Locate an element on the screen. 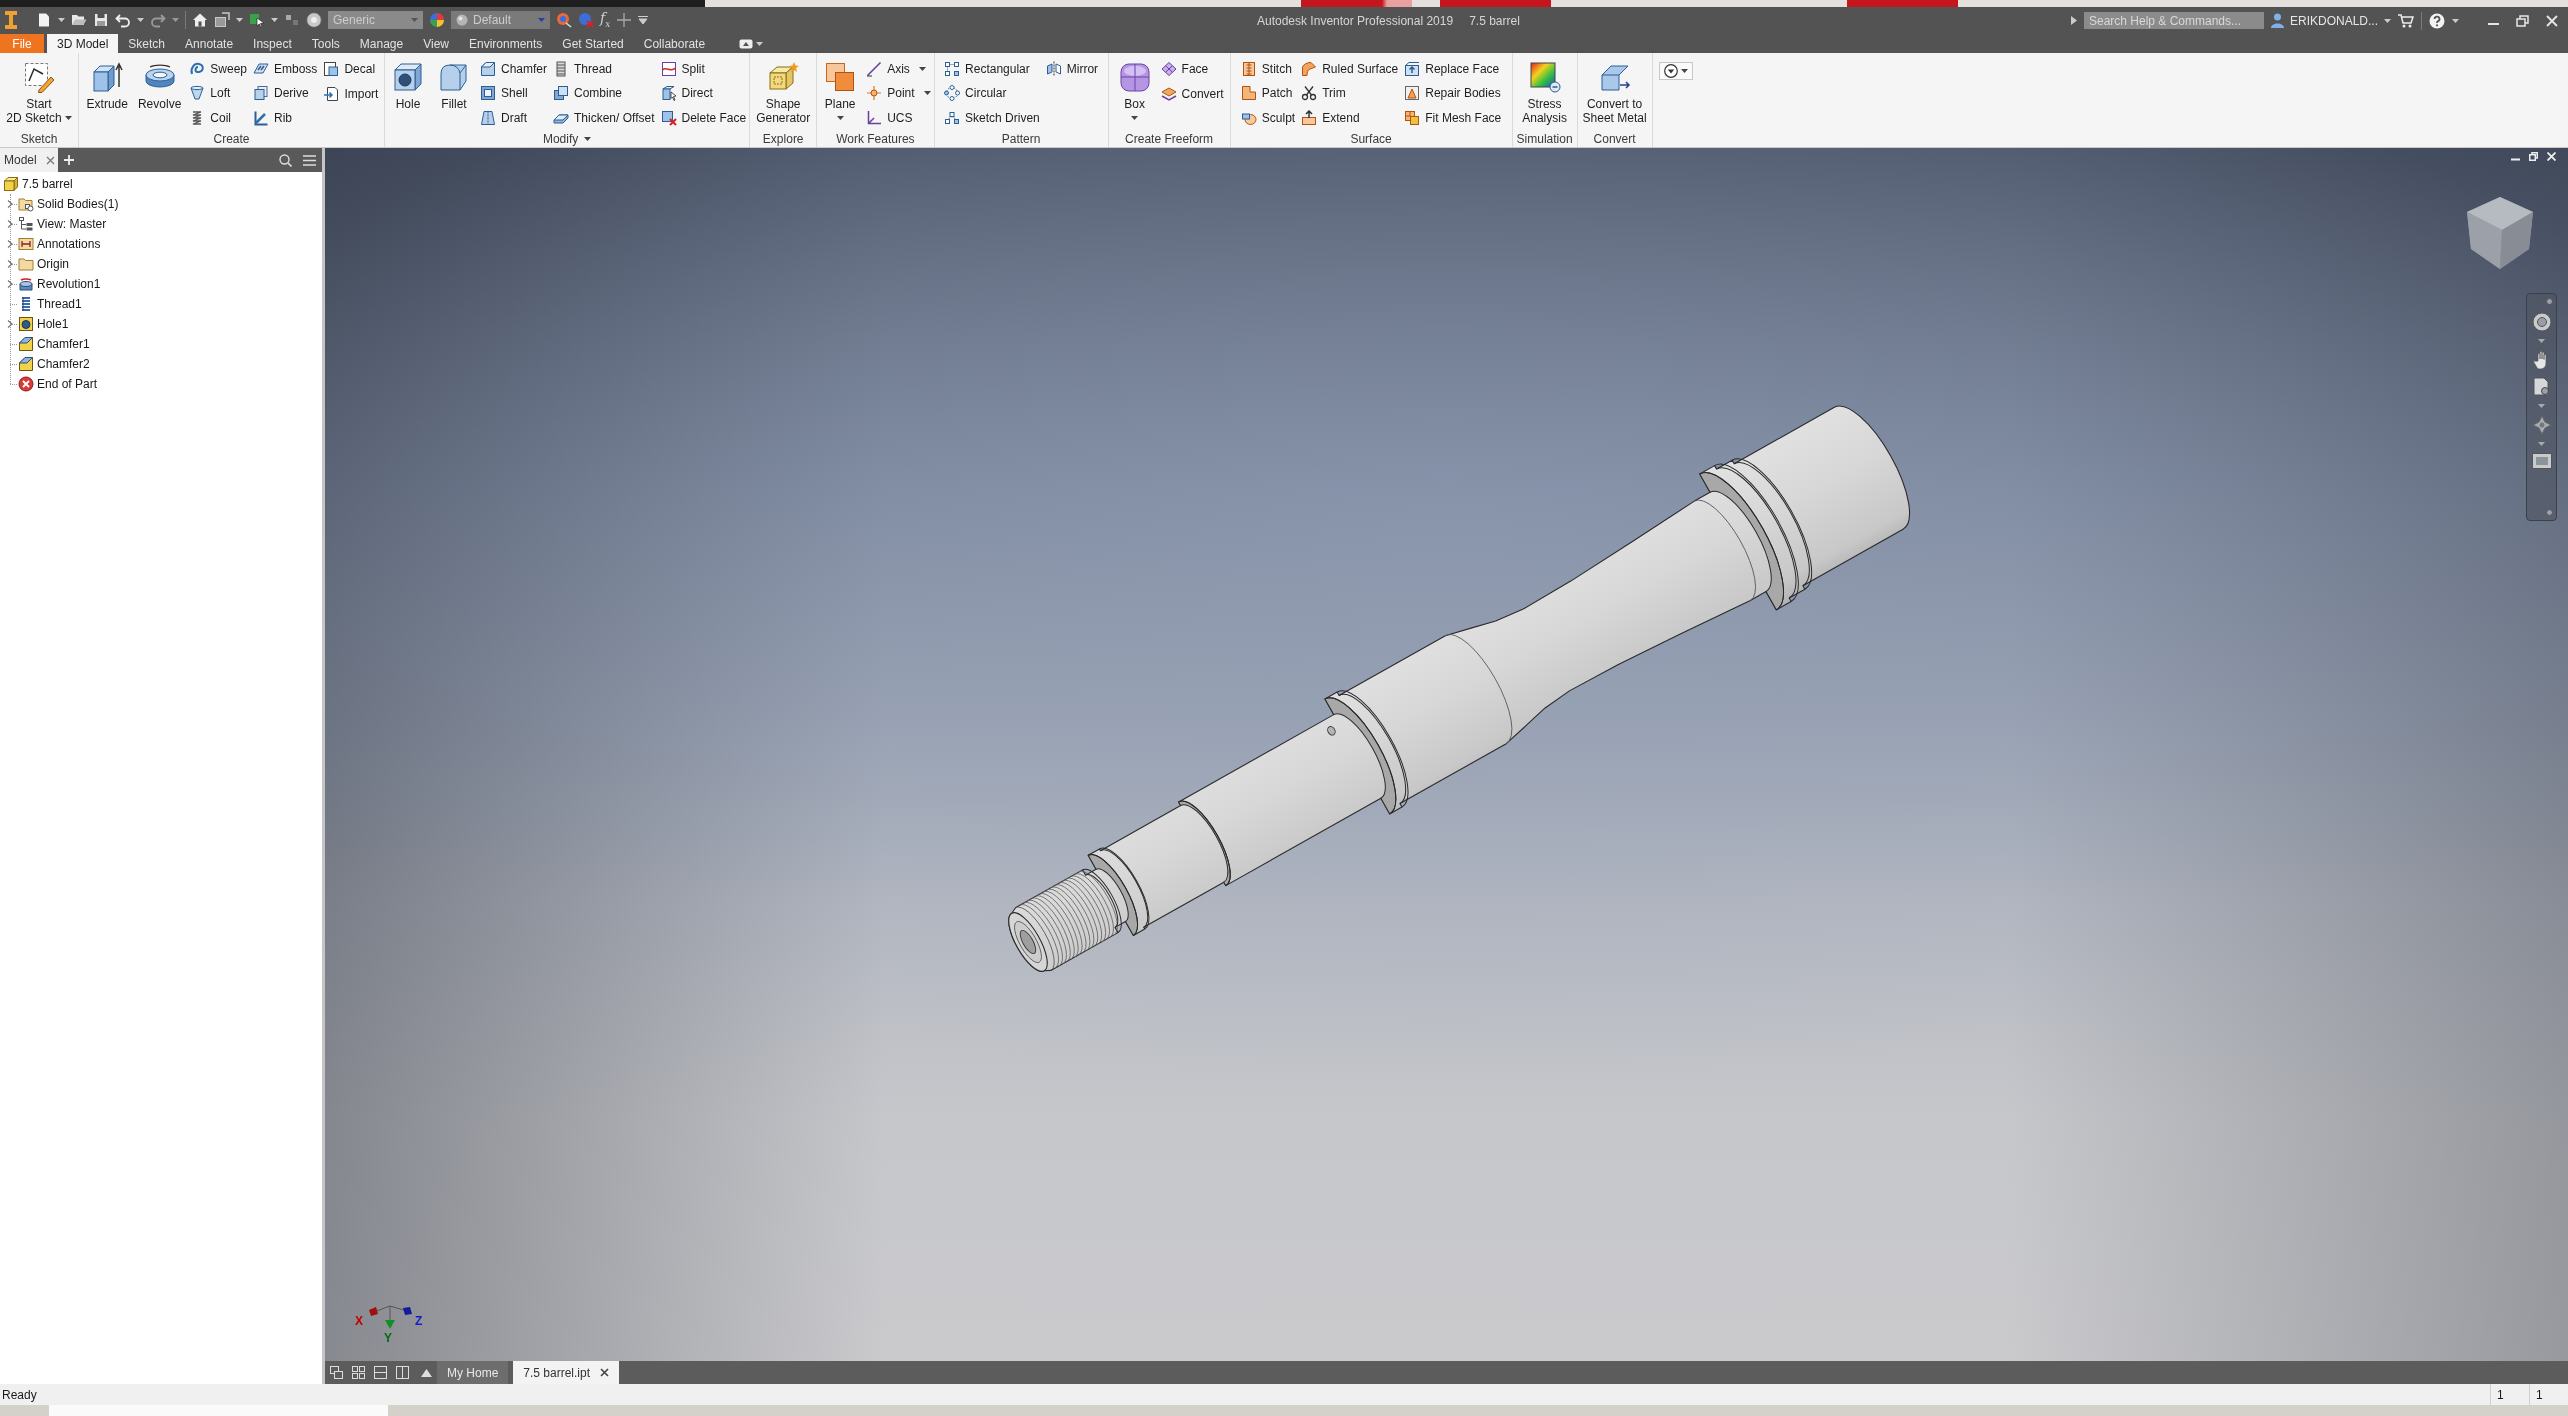 The height and width of the screenshot is (1416, 2568). ribbon-button: Convert is located at coordinates (1192, 93).